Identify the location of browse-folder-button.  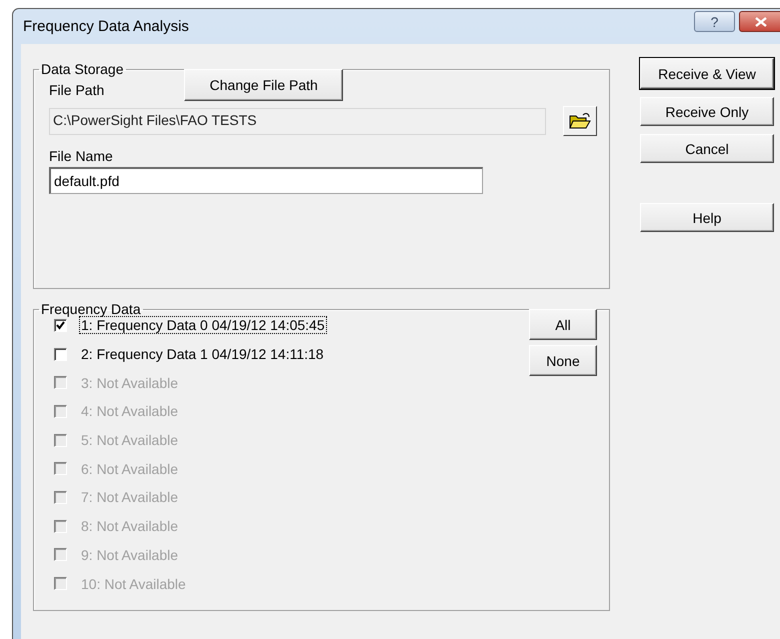
(580, 121).